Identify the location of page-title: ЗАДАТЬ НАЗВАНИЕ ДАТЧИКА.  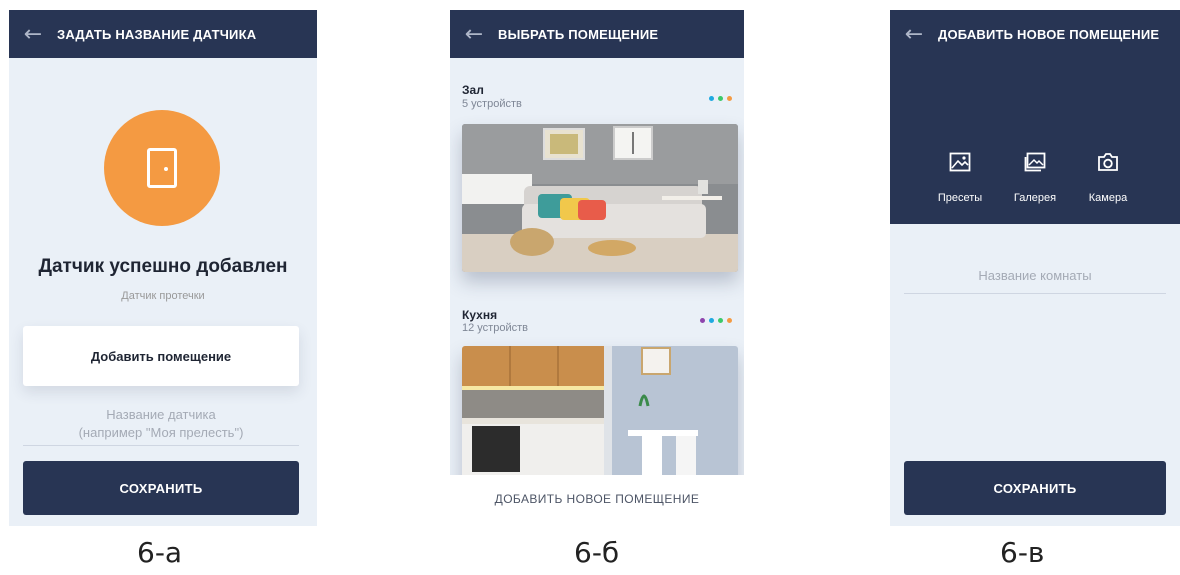
(157, 34).